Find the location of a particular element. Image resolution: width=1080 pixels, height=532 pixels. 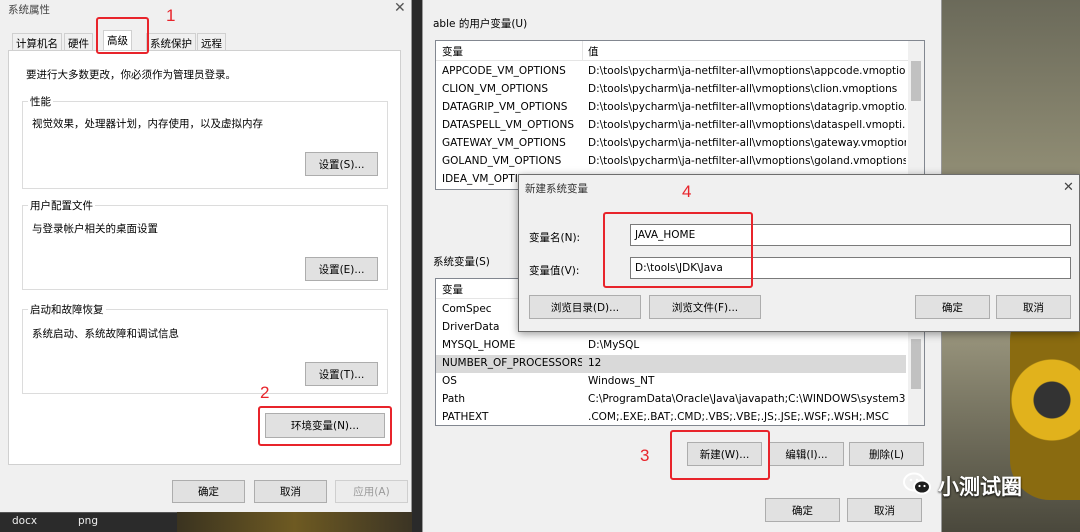

tab-remote: 远程 is located at coordinates (211, 42).